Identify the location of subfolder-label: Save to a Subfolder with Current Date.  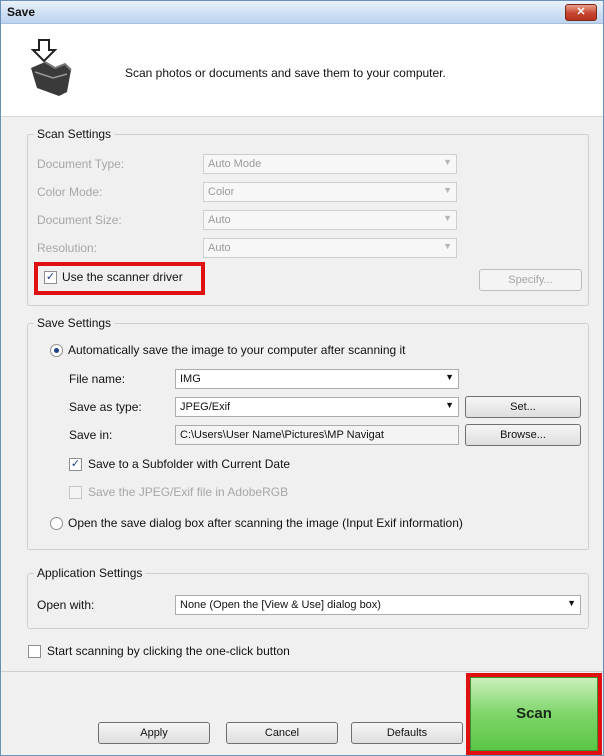
(189, 464).